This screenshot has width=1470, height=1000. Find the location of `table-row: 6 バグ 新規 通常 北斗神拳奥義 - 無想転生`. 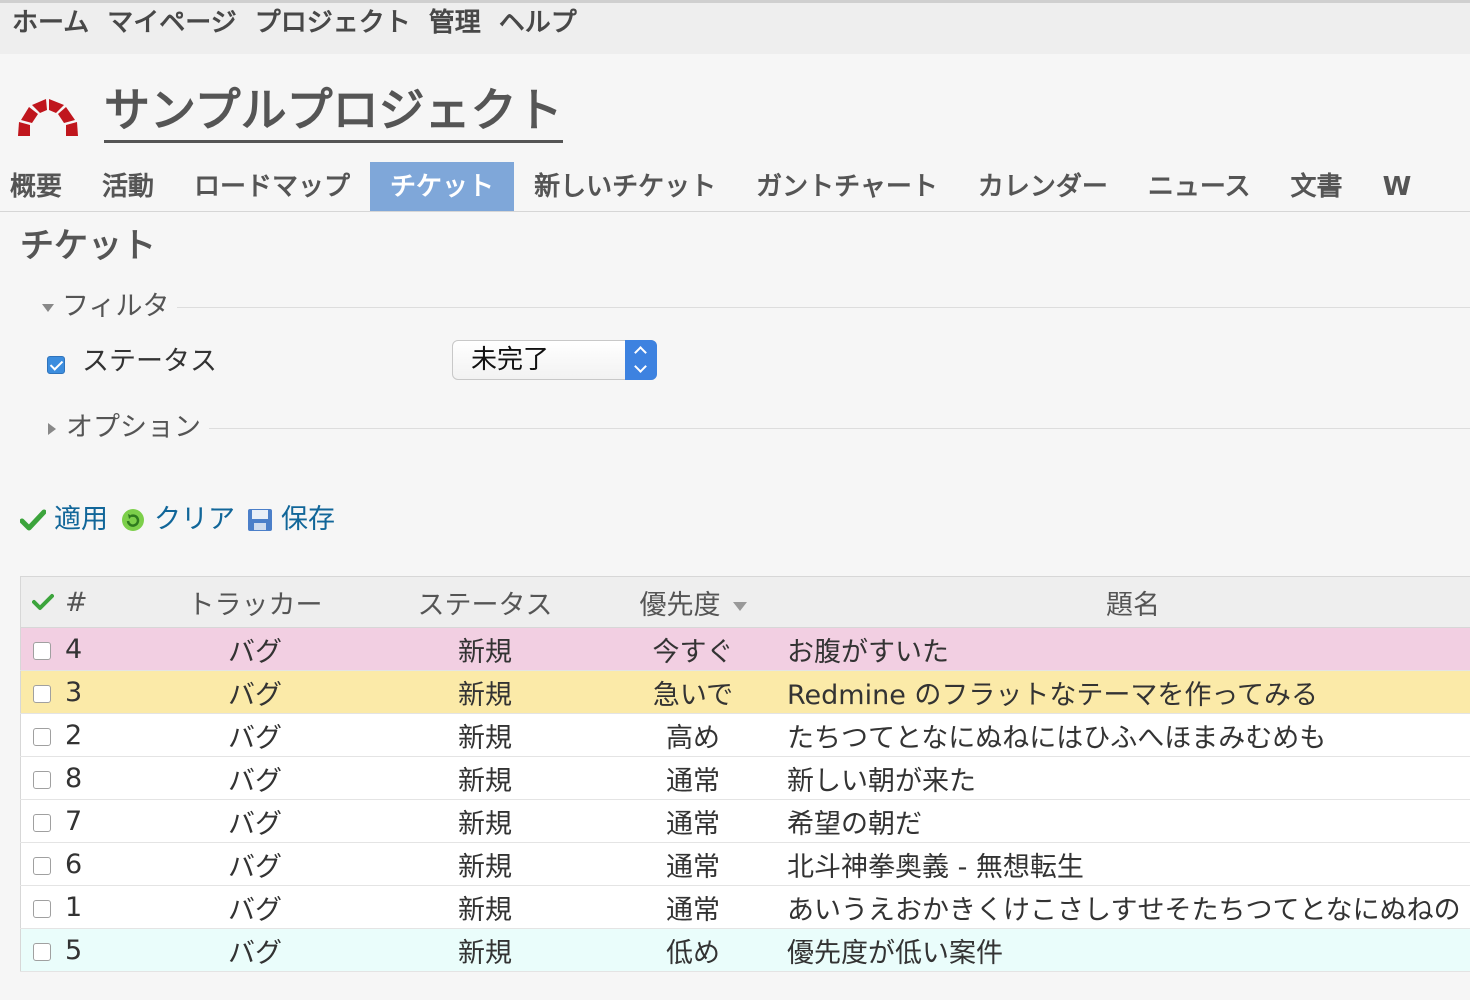

table-row: 6 バグ 新規 通常 北斗神拳奥義 - 無想転生 is located at coordinates (745, 864).